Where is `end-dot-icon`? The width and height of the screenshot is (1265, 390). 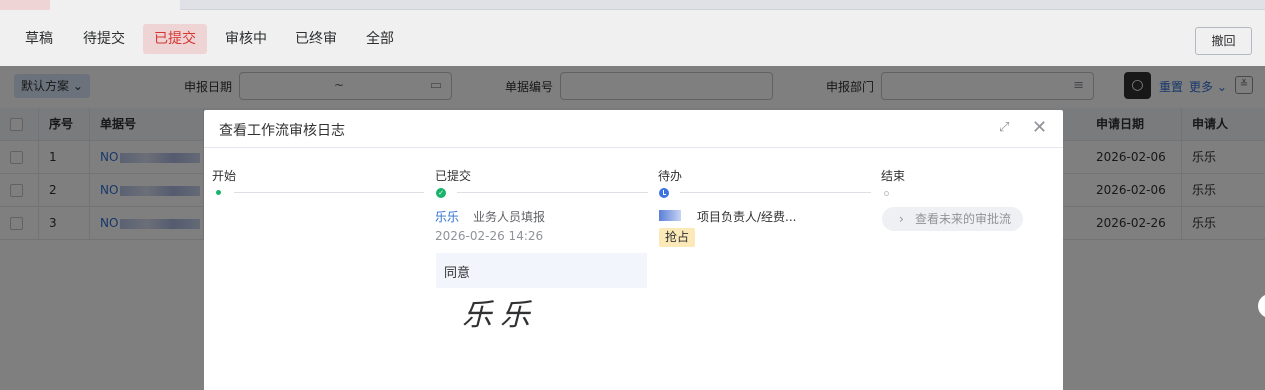 end-dot-icon is located at coordinates (886, 193).